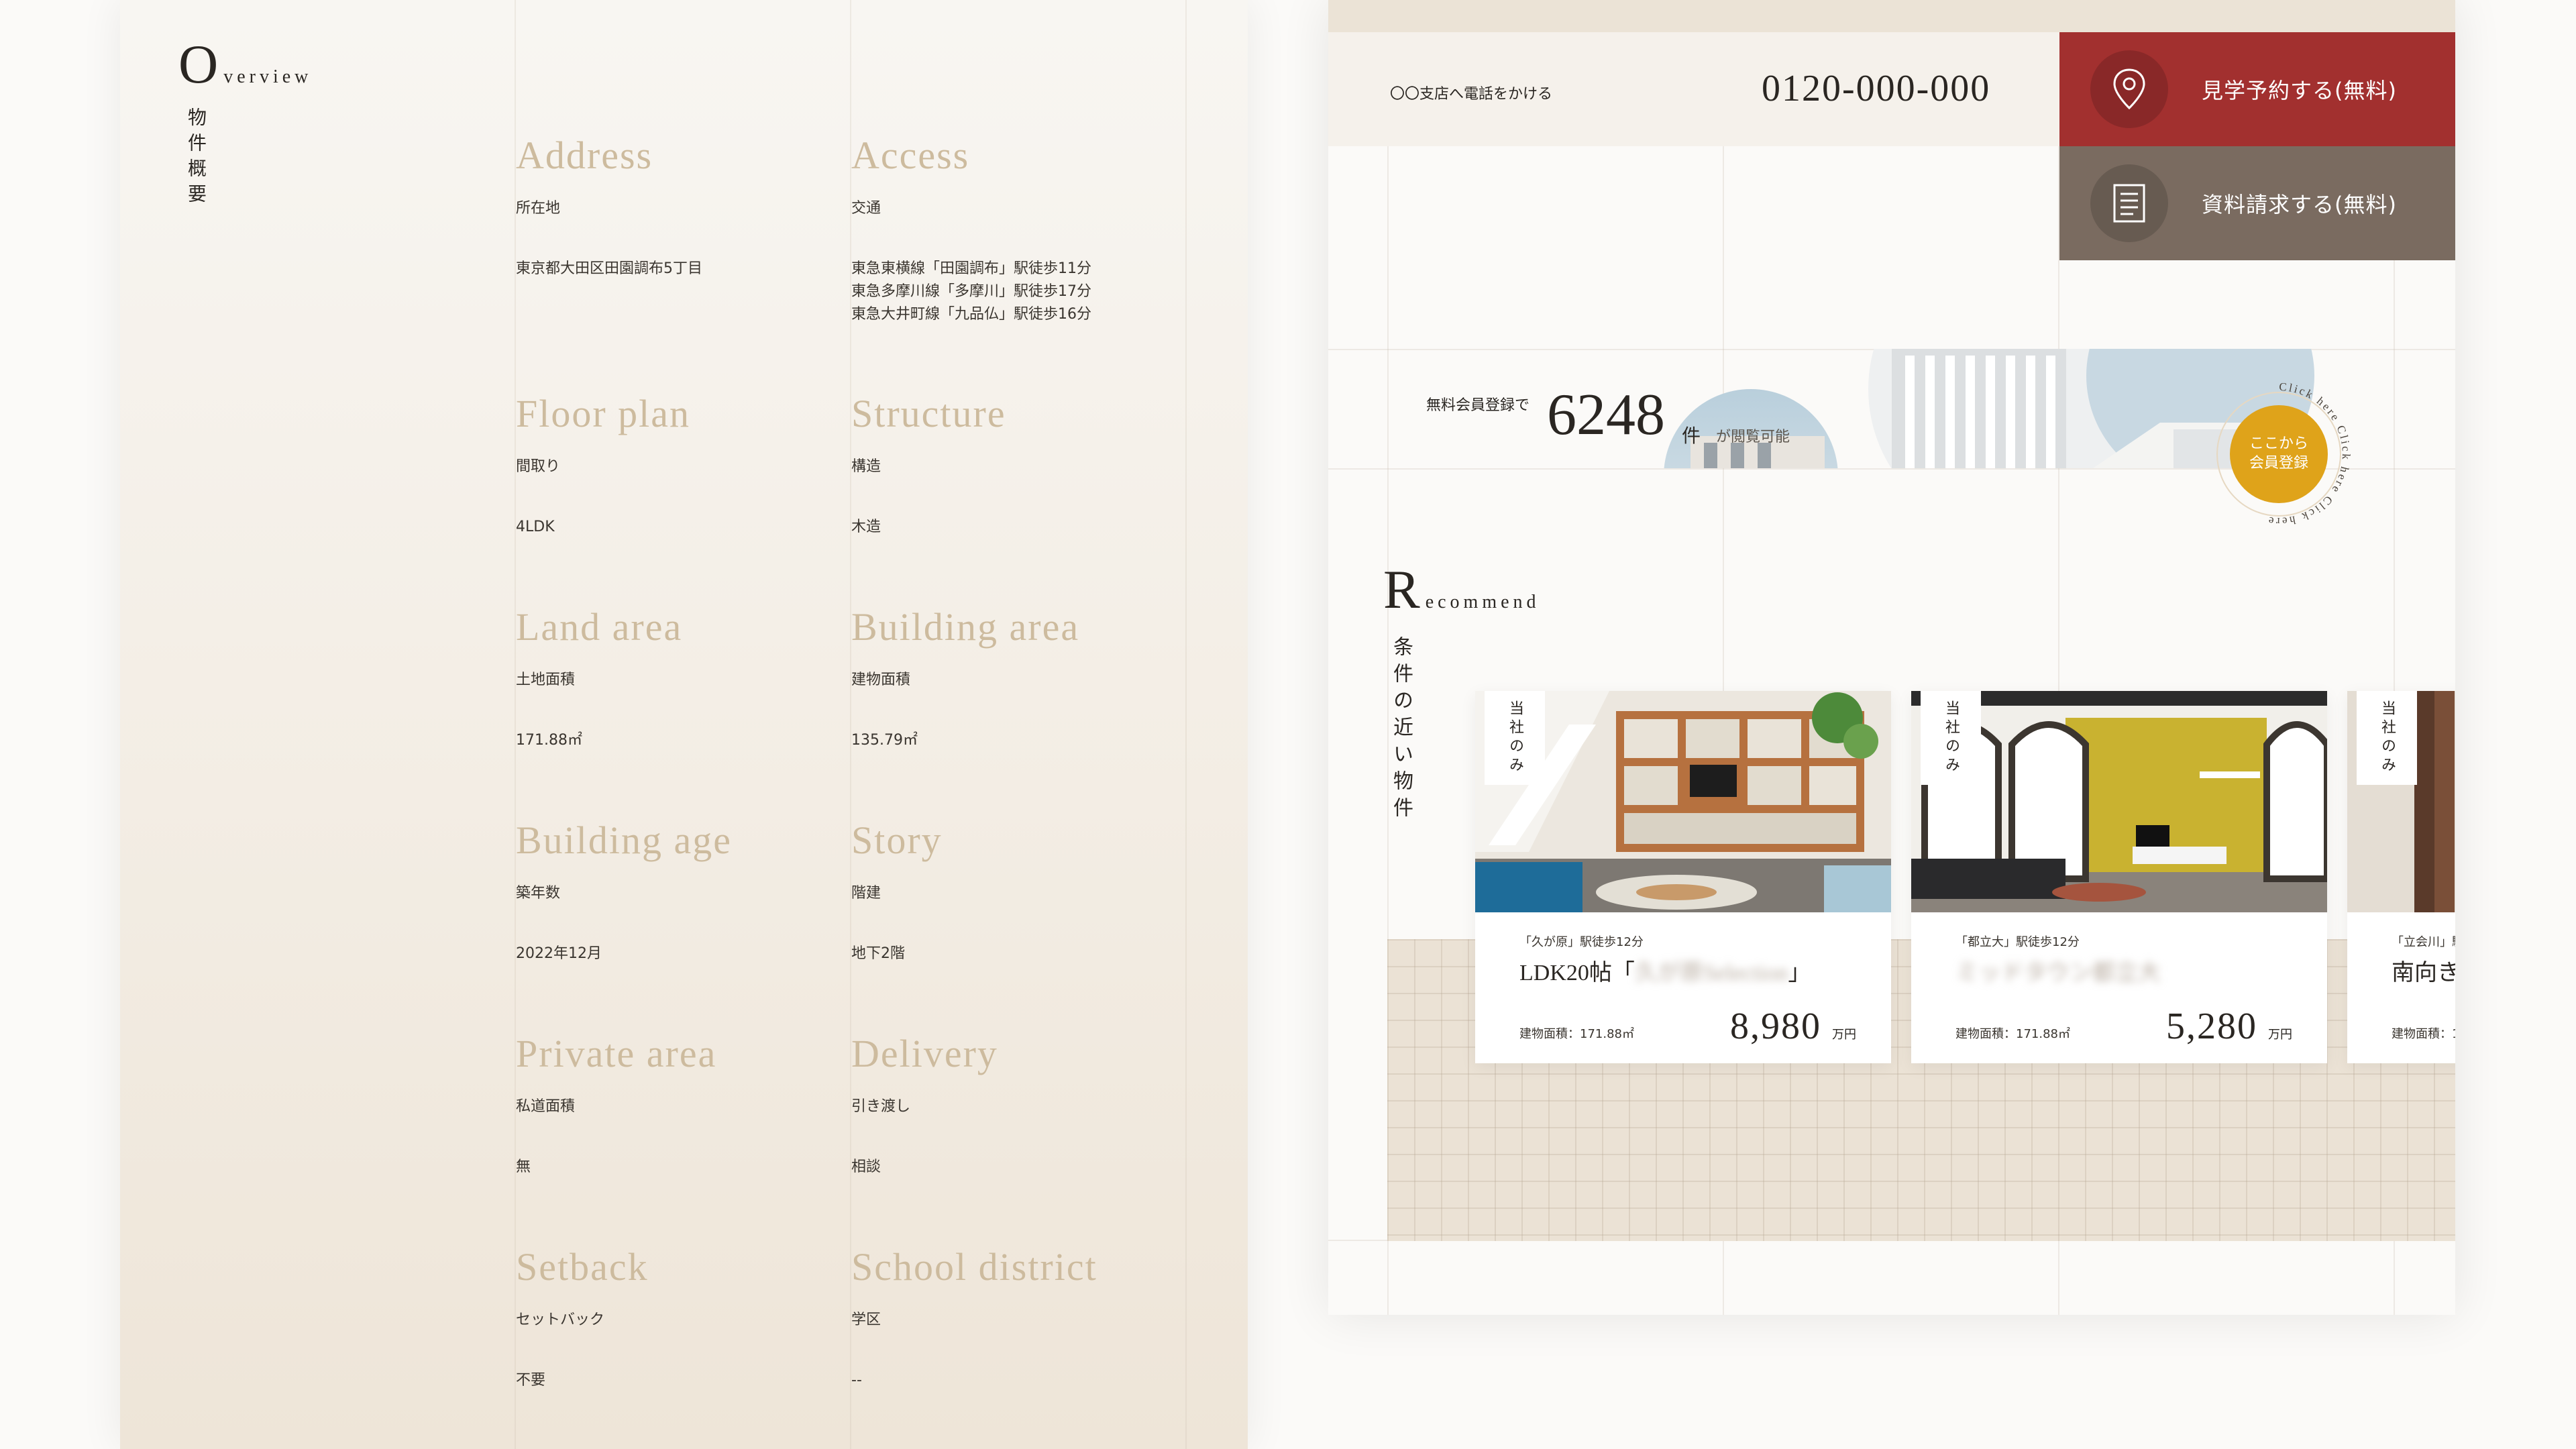 The width and height of the screenshot is (2576, 1449). Describe the element at coordinates (538, 893) in the screenshot. I see `overview-item-label: 築年数` at that location.